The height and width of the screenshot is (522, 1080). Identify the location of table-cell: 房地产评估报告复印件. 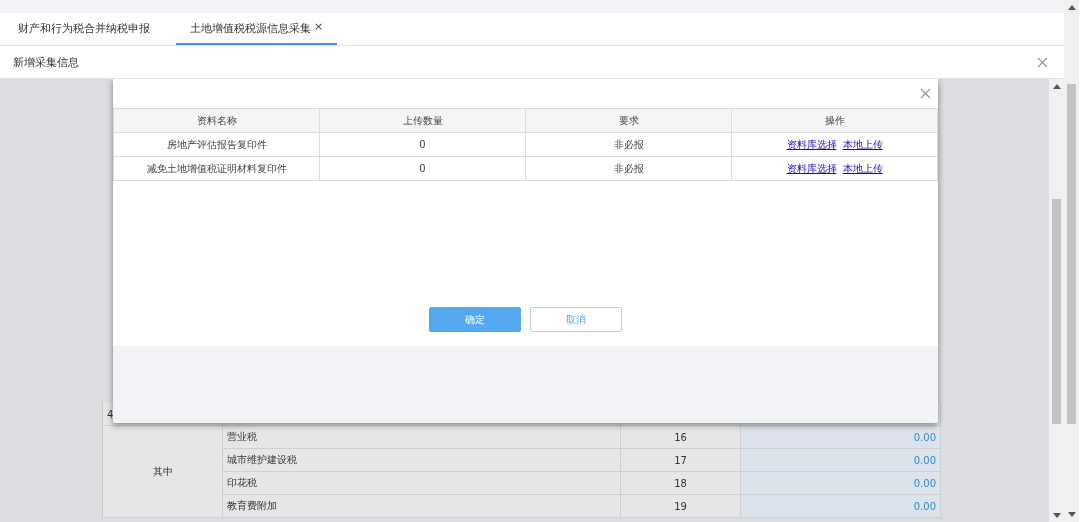
(216, 144).